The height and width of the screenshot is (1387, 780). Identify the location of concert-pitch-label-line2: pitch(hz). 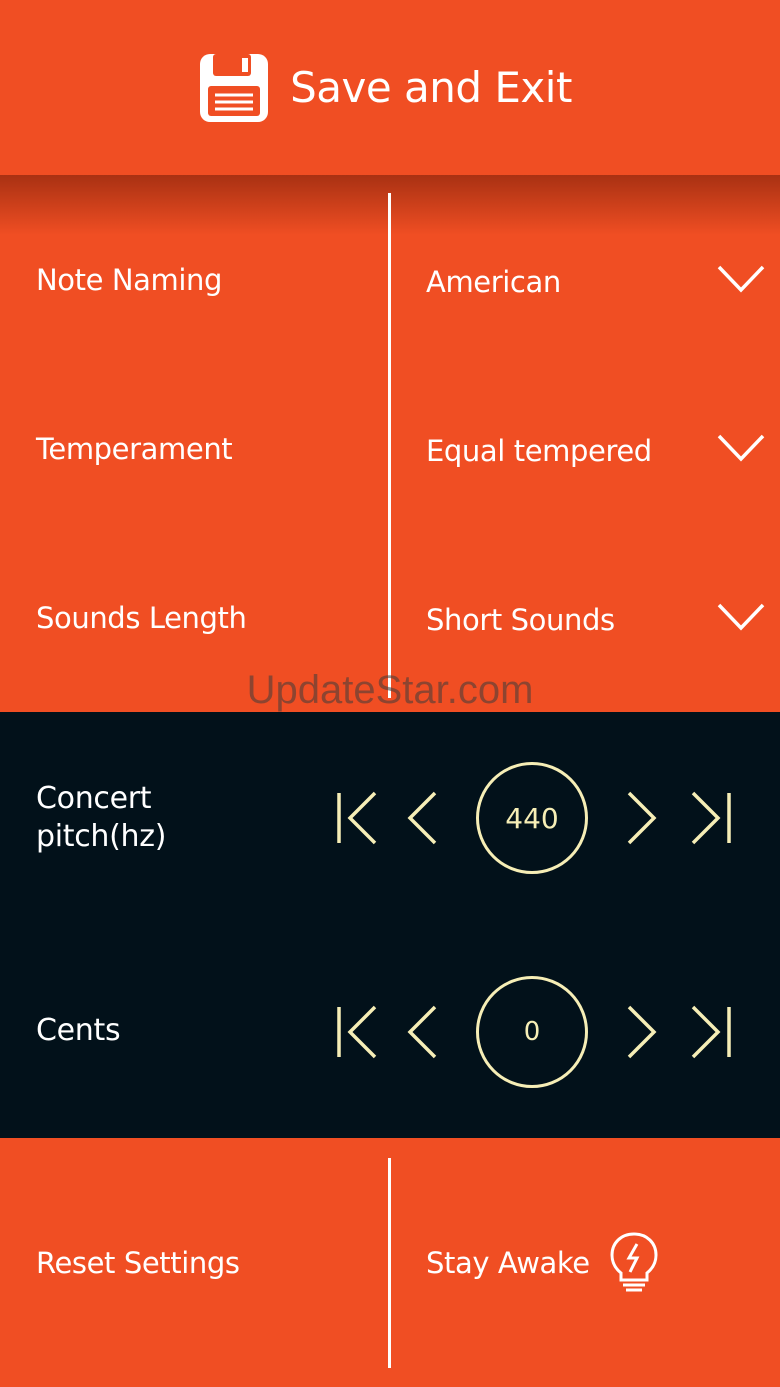
(101, 836).